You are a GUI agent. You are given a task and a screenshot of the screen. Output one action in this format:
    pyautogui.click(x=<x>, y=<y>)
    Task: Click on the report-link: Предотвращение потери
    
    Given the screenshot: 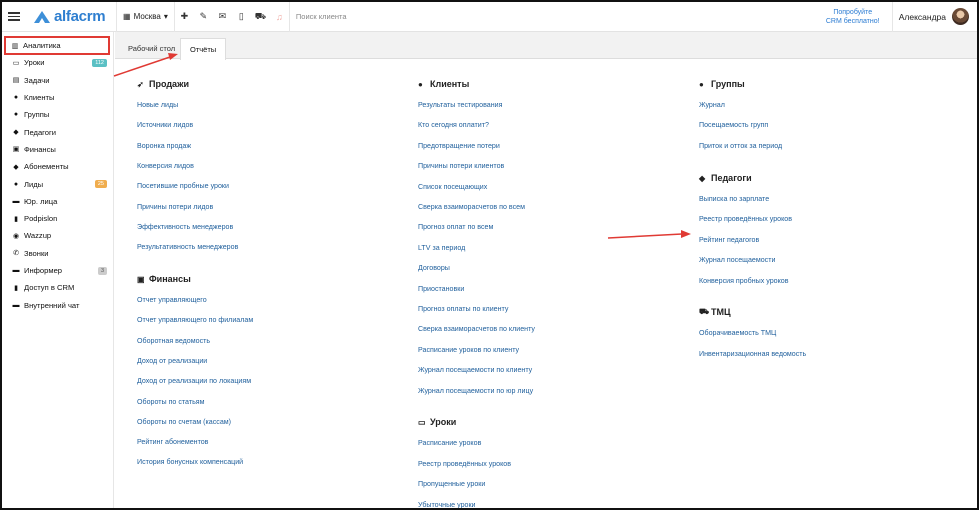 What is the action you would take?
    pyautogui.click(x=459, y=146)
    